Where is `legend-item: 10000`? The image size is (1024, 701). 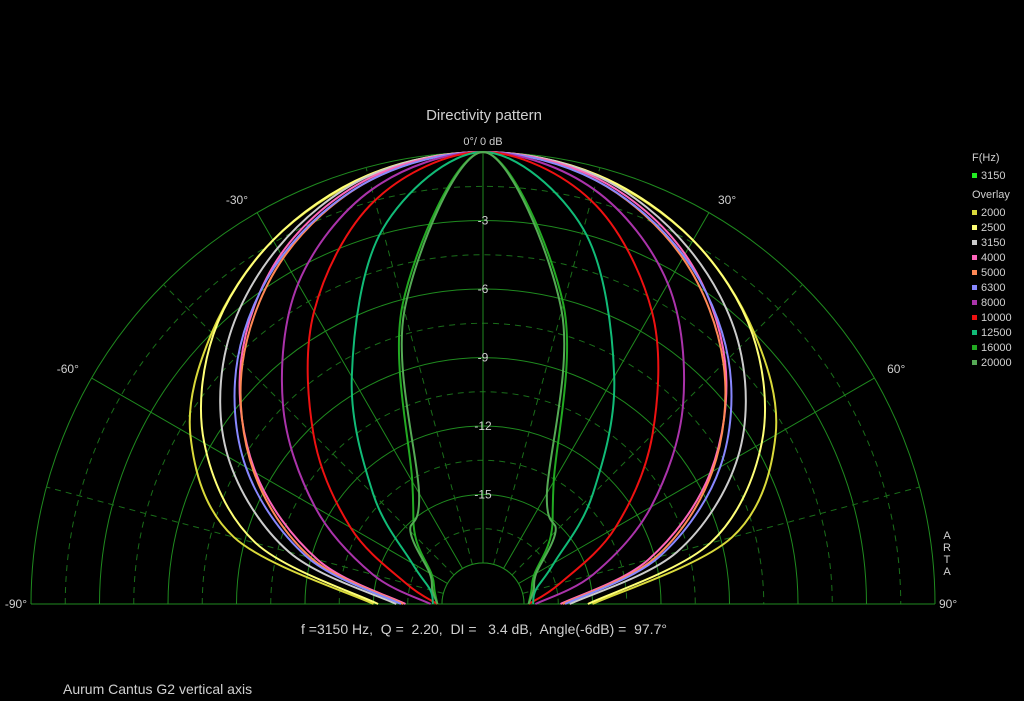
legend-item: 10000 is located at coordinates (992, 317).